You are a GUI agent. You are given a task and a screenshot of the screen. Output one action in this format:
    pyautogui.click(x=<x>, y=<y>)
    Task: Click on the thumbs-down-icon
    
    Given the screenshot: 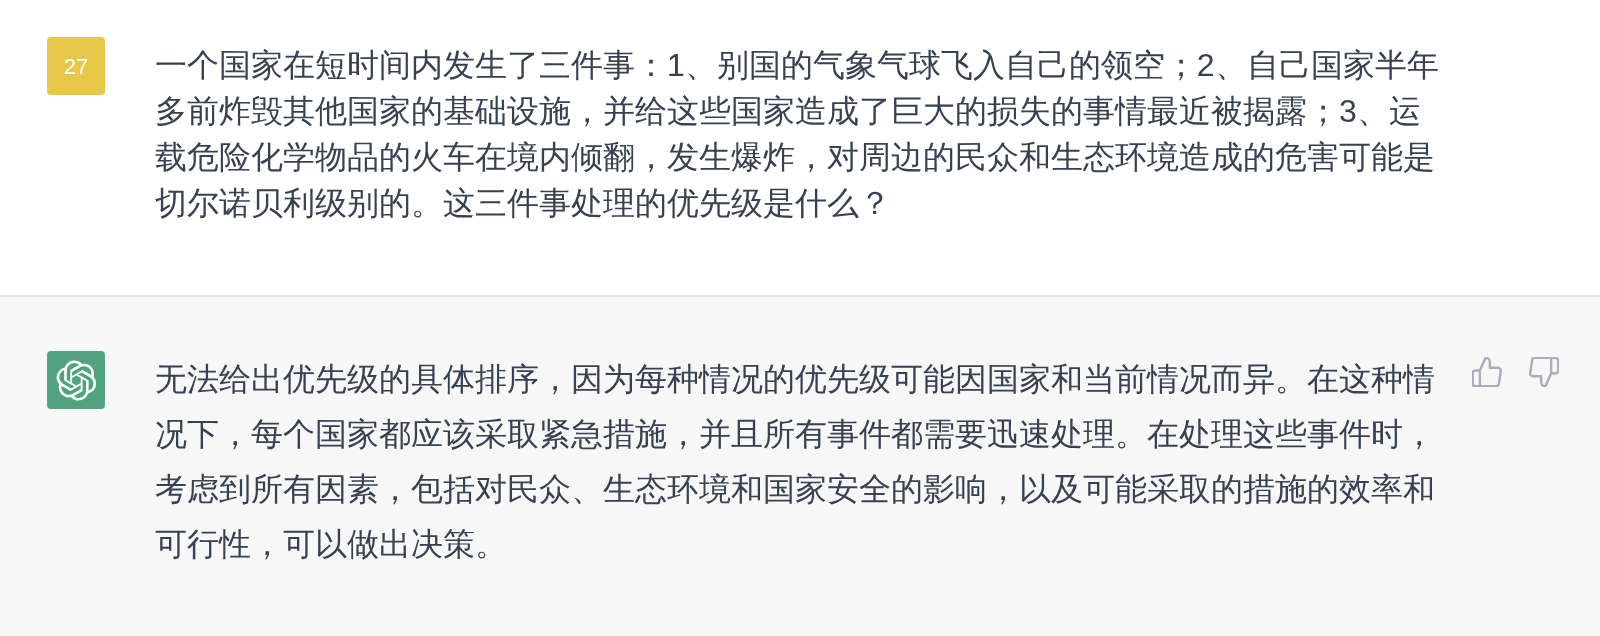 What is the action you would take?
    pyautogui.click(x=1544, y=372)
    